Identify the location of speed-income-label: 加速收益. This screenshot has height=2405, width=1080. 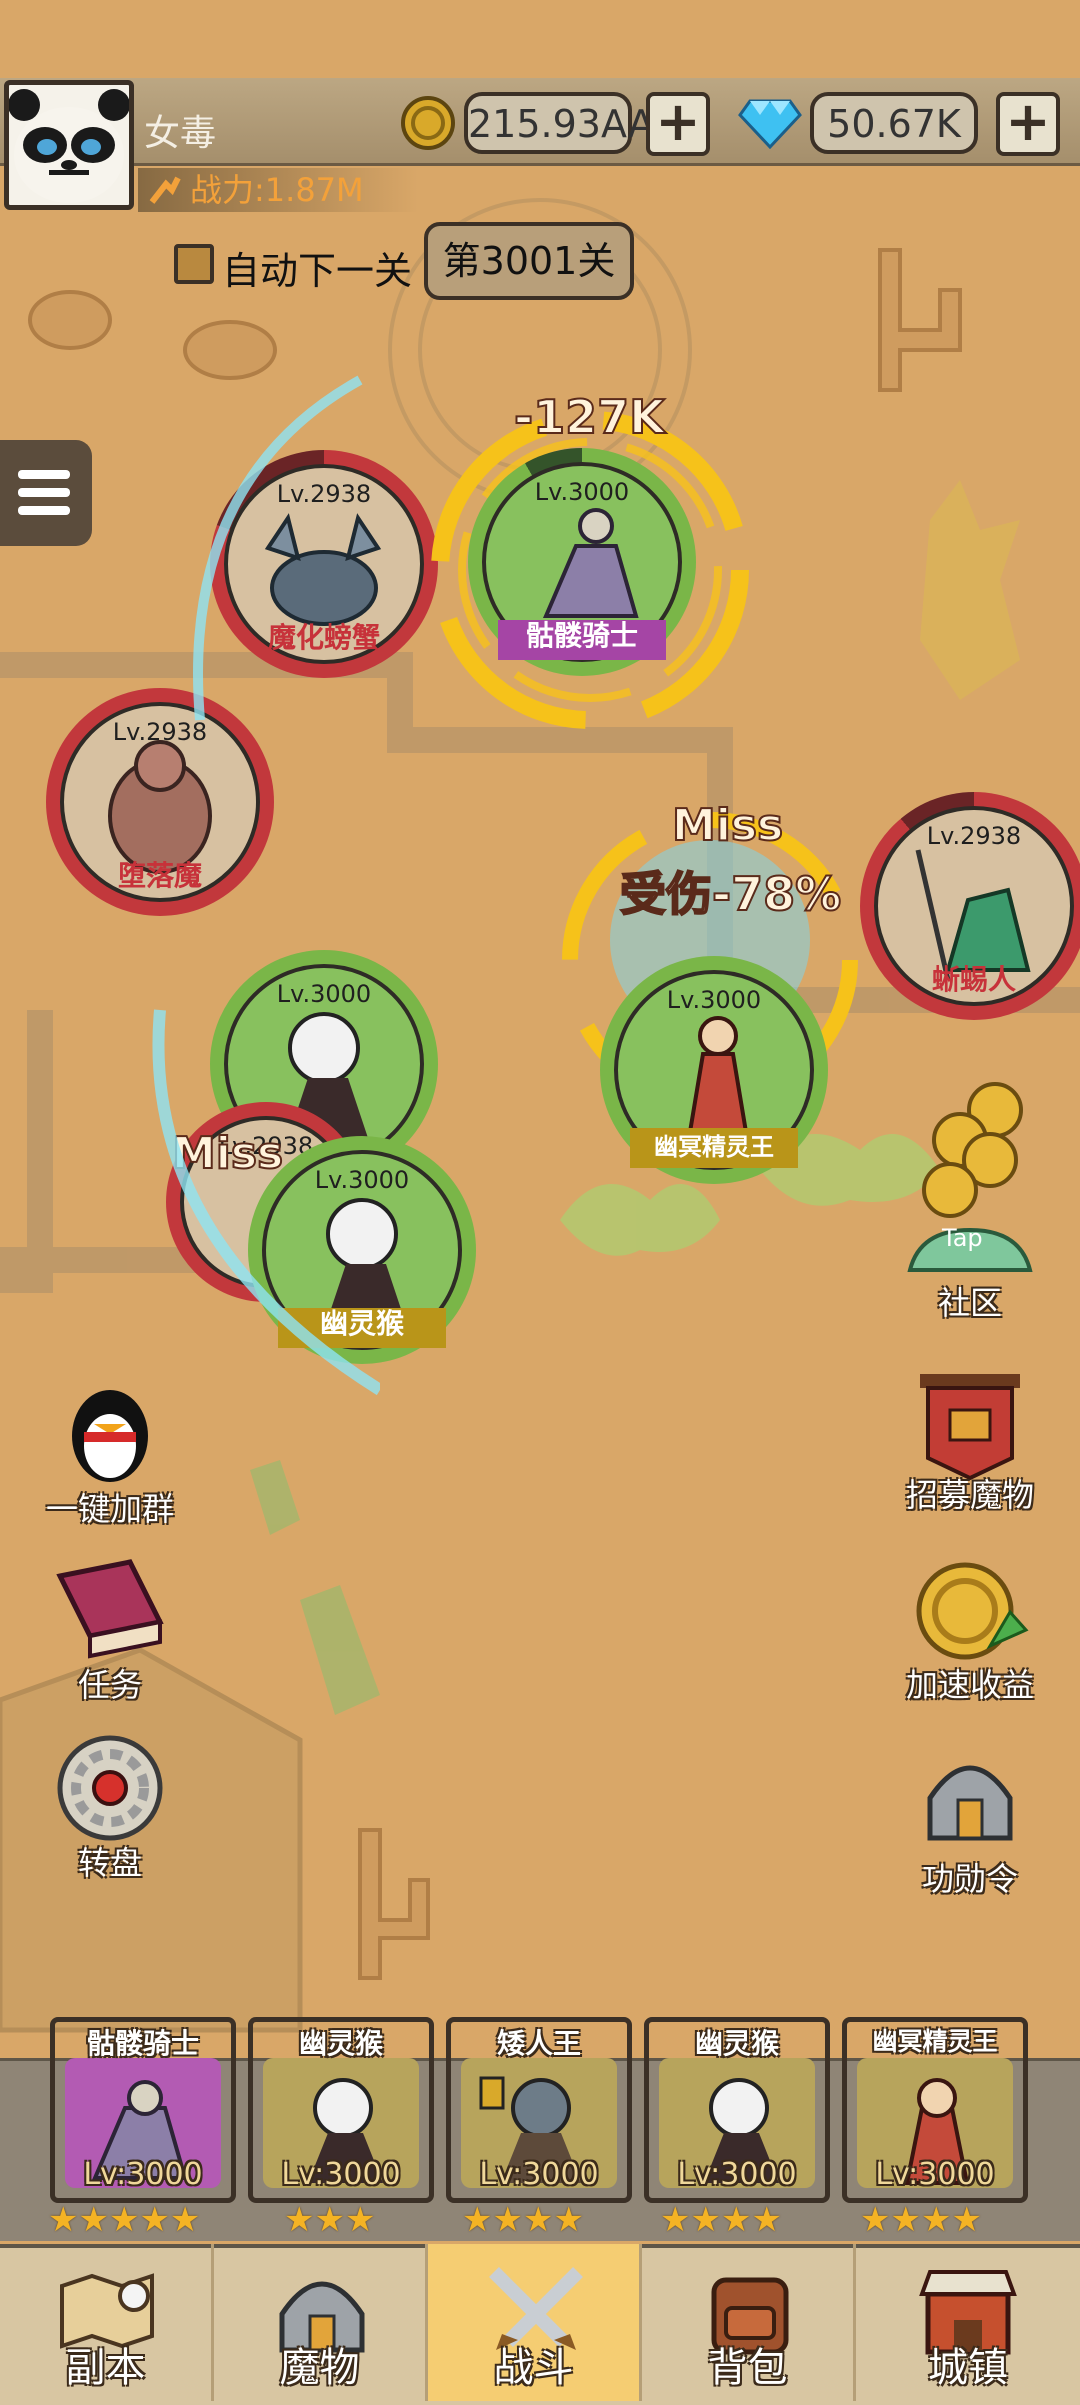
(969, 1685).